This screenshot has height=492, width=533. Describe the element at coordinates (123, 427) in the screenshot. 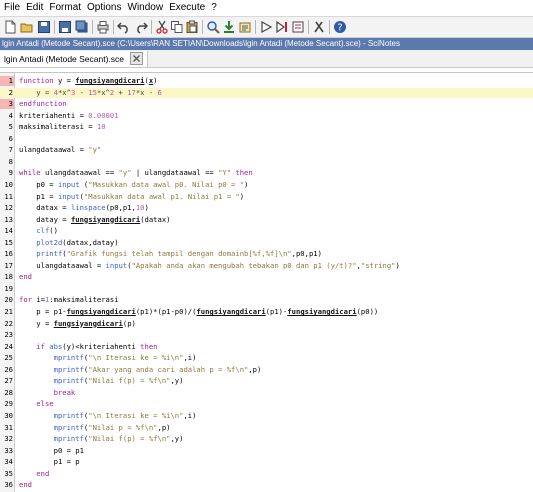

I see `code-token: "Nilai p = %f\n"` at that location.